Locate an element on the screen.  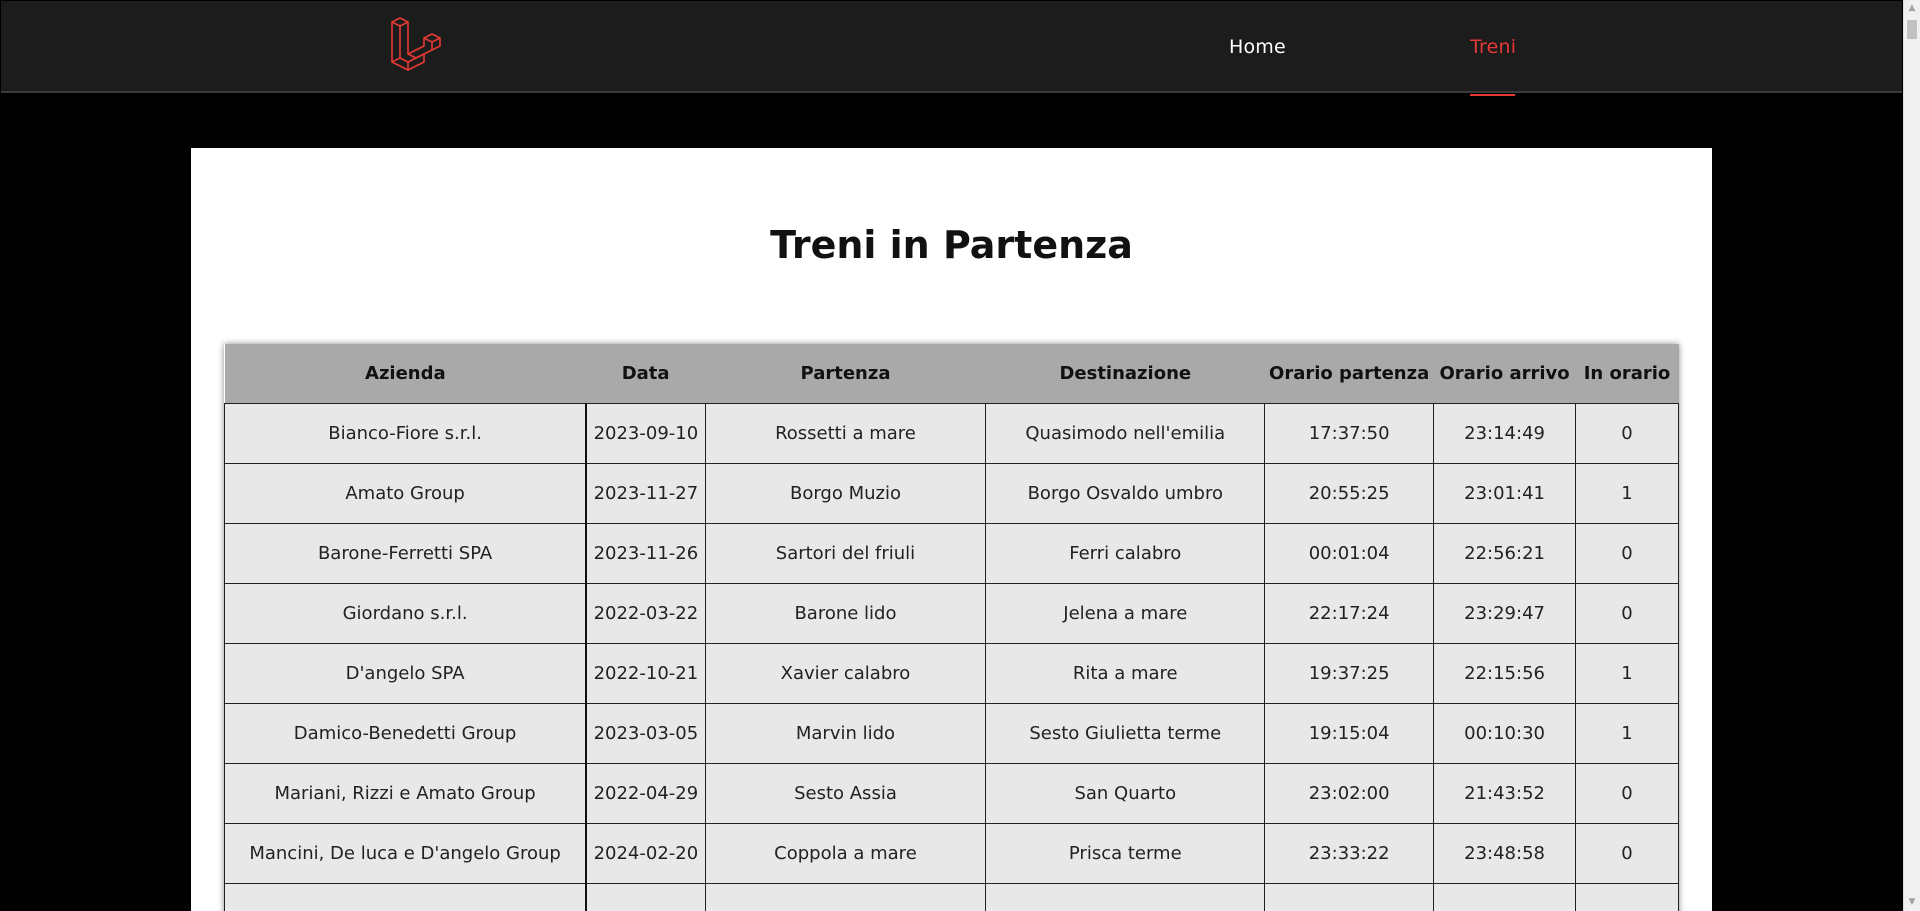
cell-azienda: Giordano s.r.l. is located at coordinates (406, 613).